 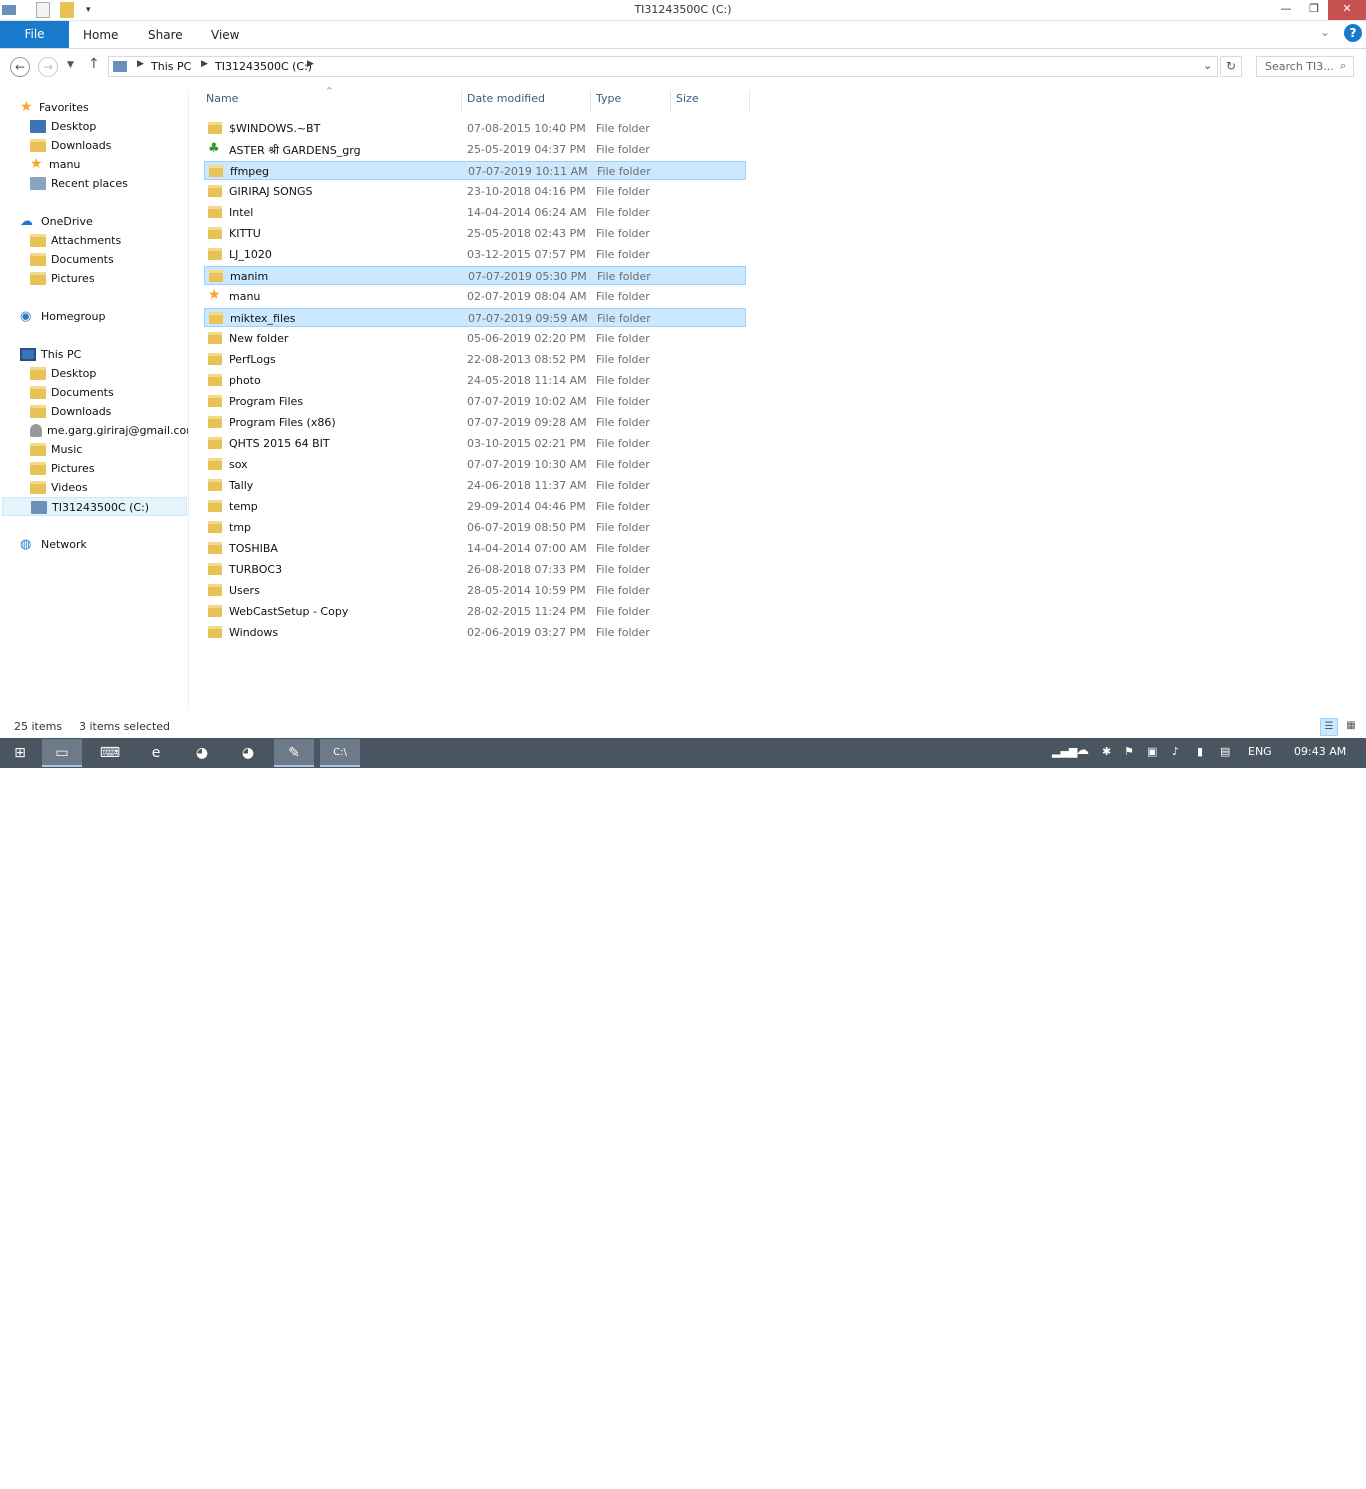 I want to click on help-icon: ?, so click(x=1353, y=33).